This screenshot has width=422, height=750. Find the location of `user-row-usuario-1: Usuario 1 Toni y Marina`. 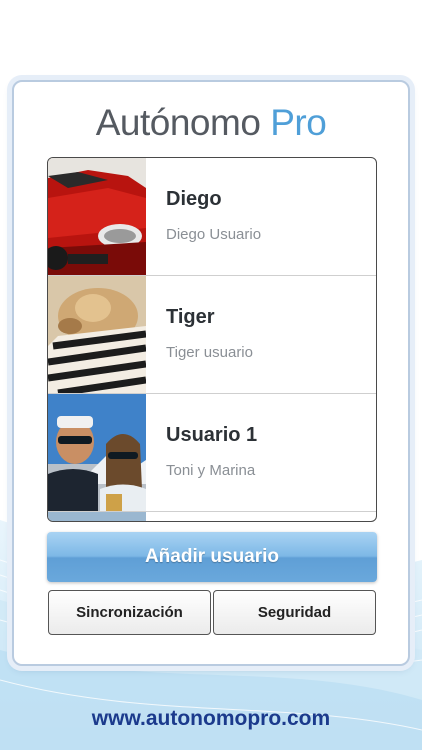

user-row-usuario-1: Usuario 1 Toni y Marina is located at coordinates (212, 453).